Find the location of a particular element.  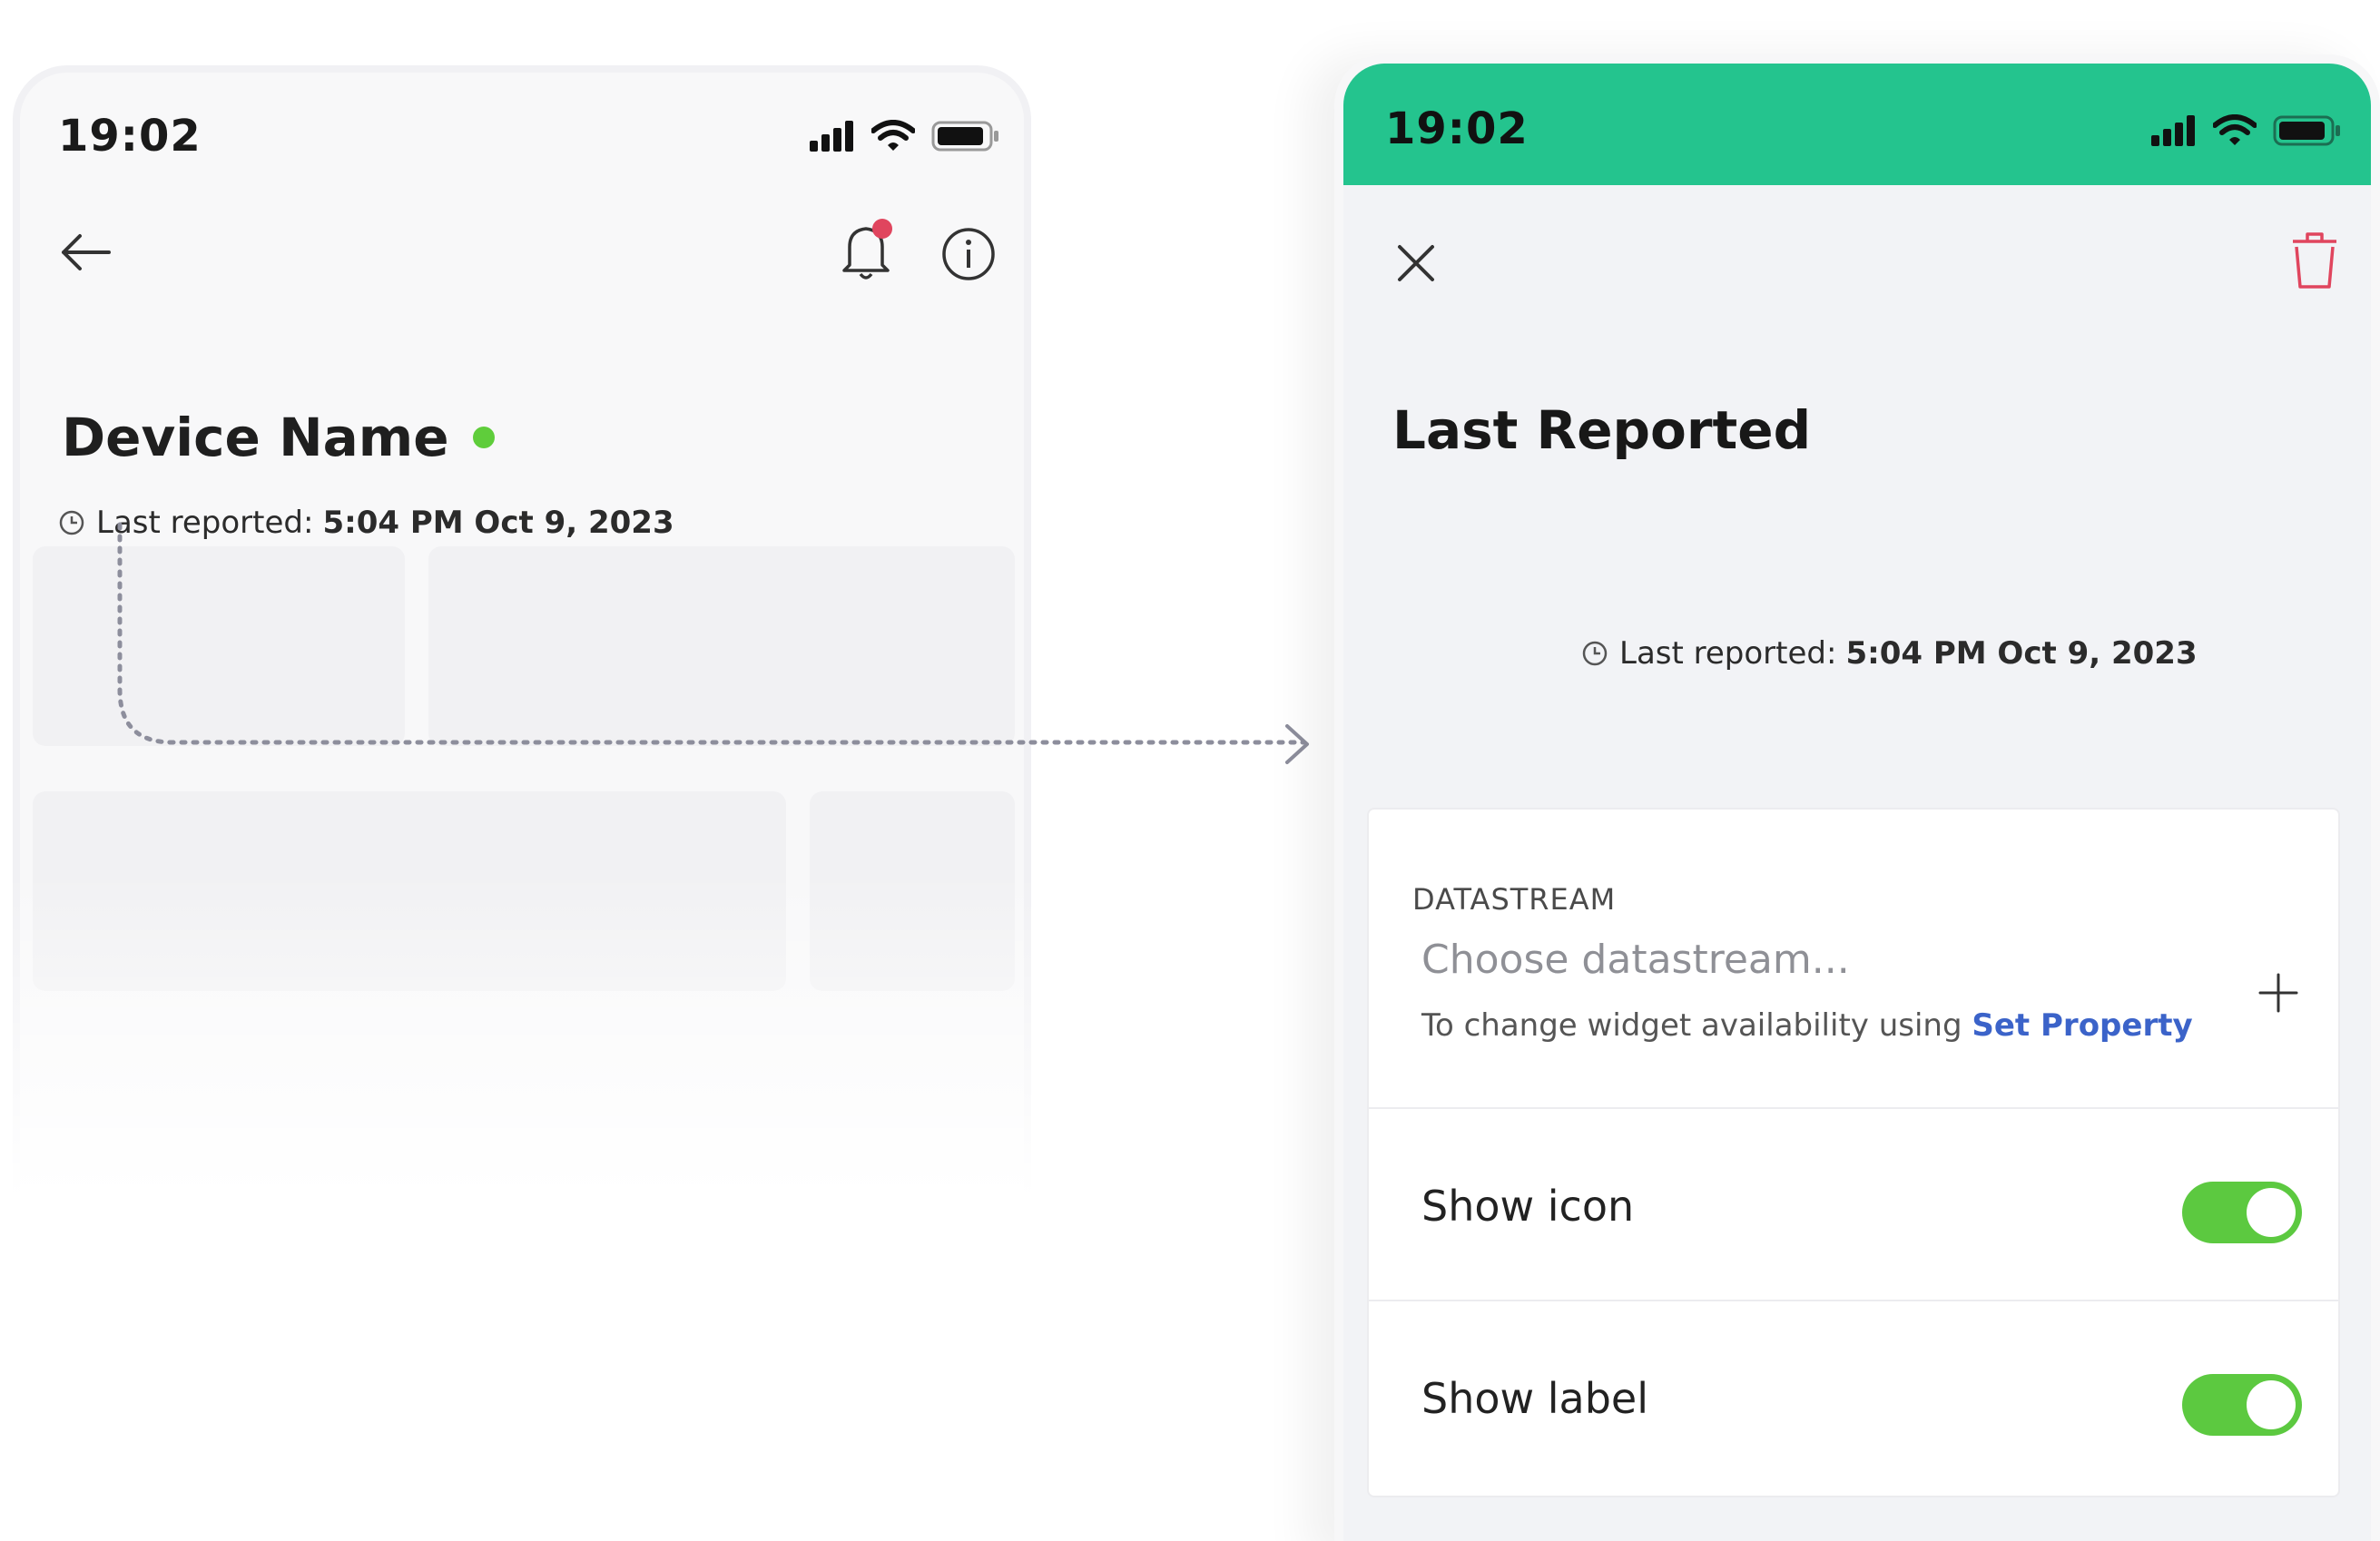

show-icon-label: Show icon is located at coordinates (1528, 1206).